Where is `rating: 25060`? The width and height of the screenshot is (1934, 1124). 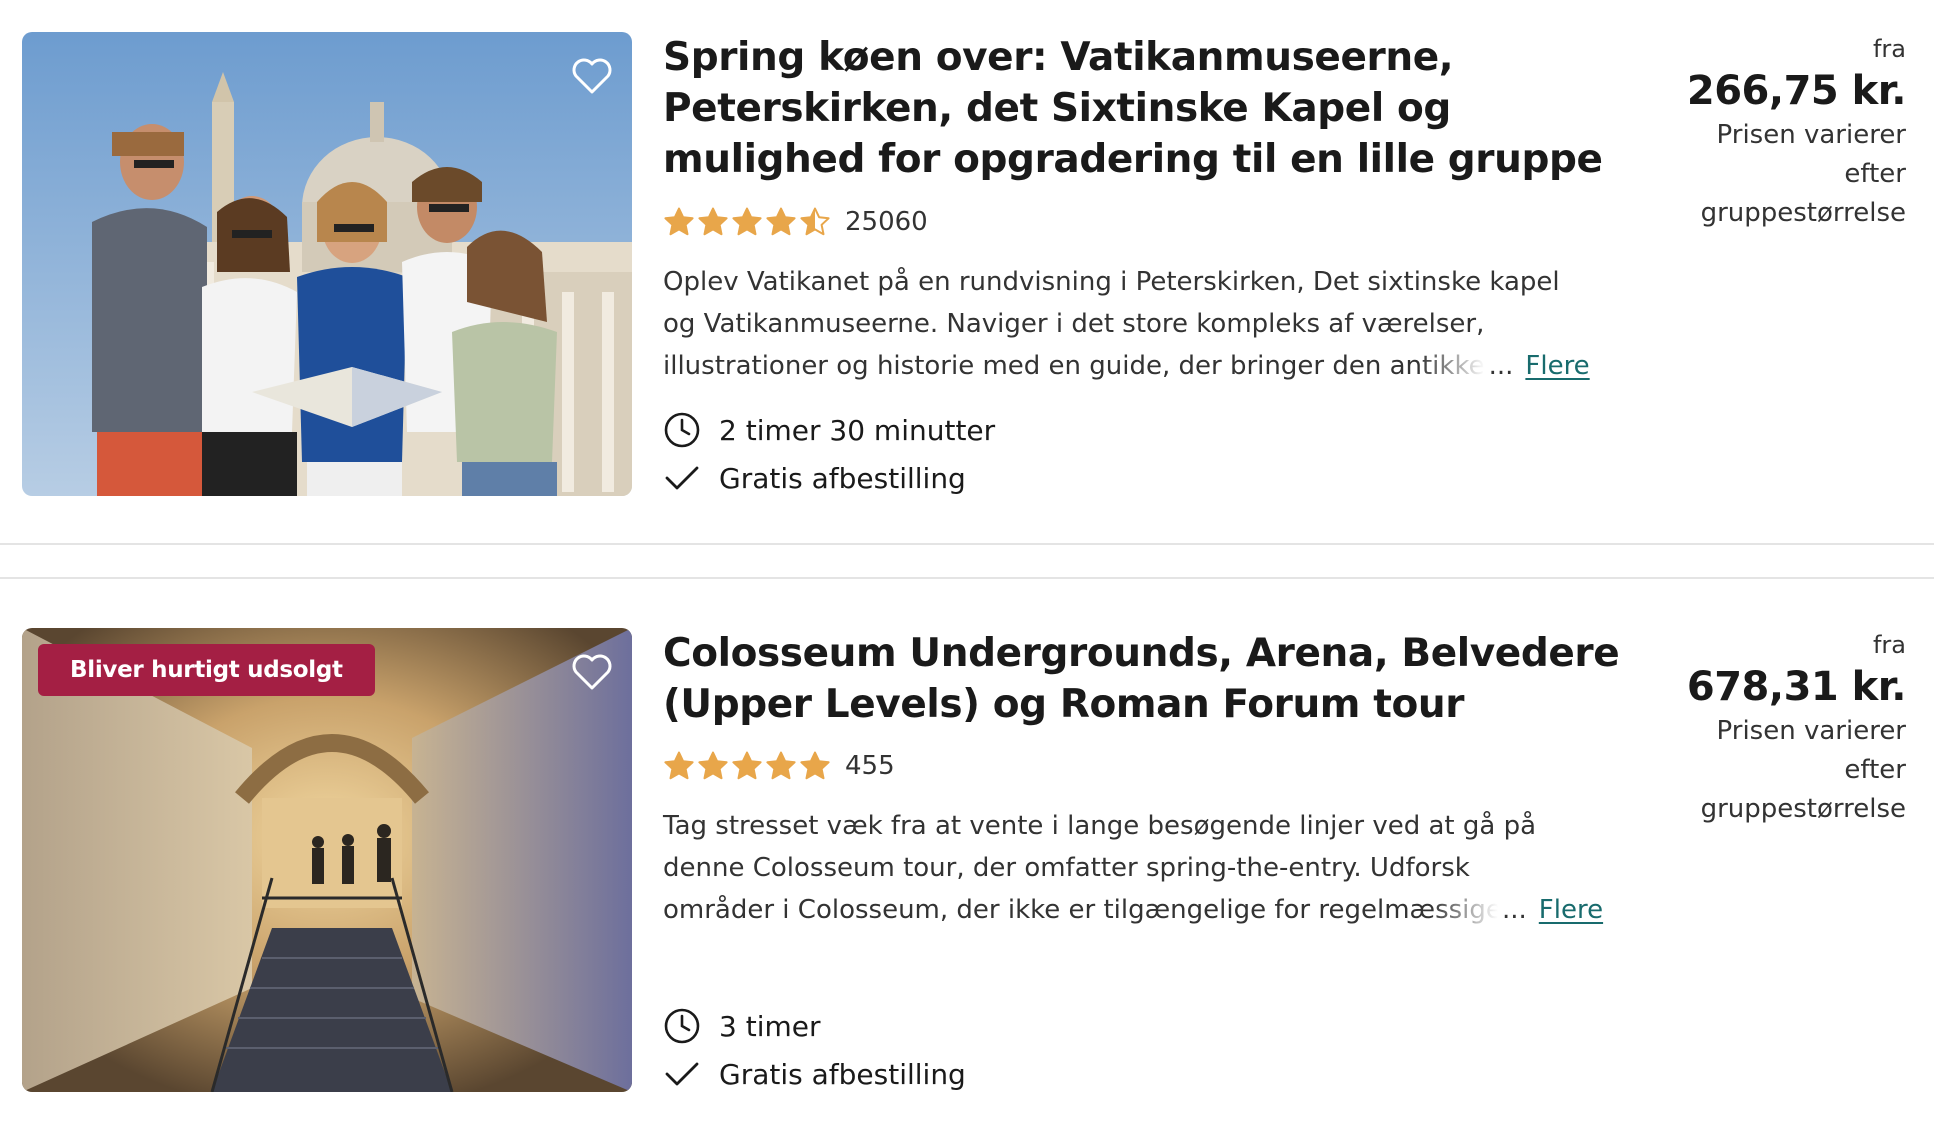 rating: 25060 is located at coordinates (795, 222).